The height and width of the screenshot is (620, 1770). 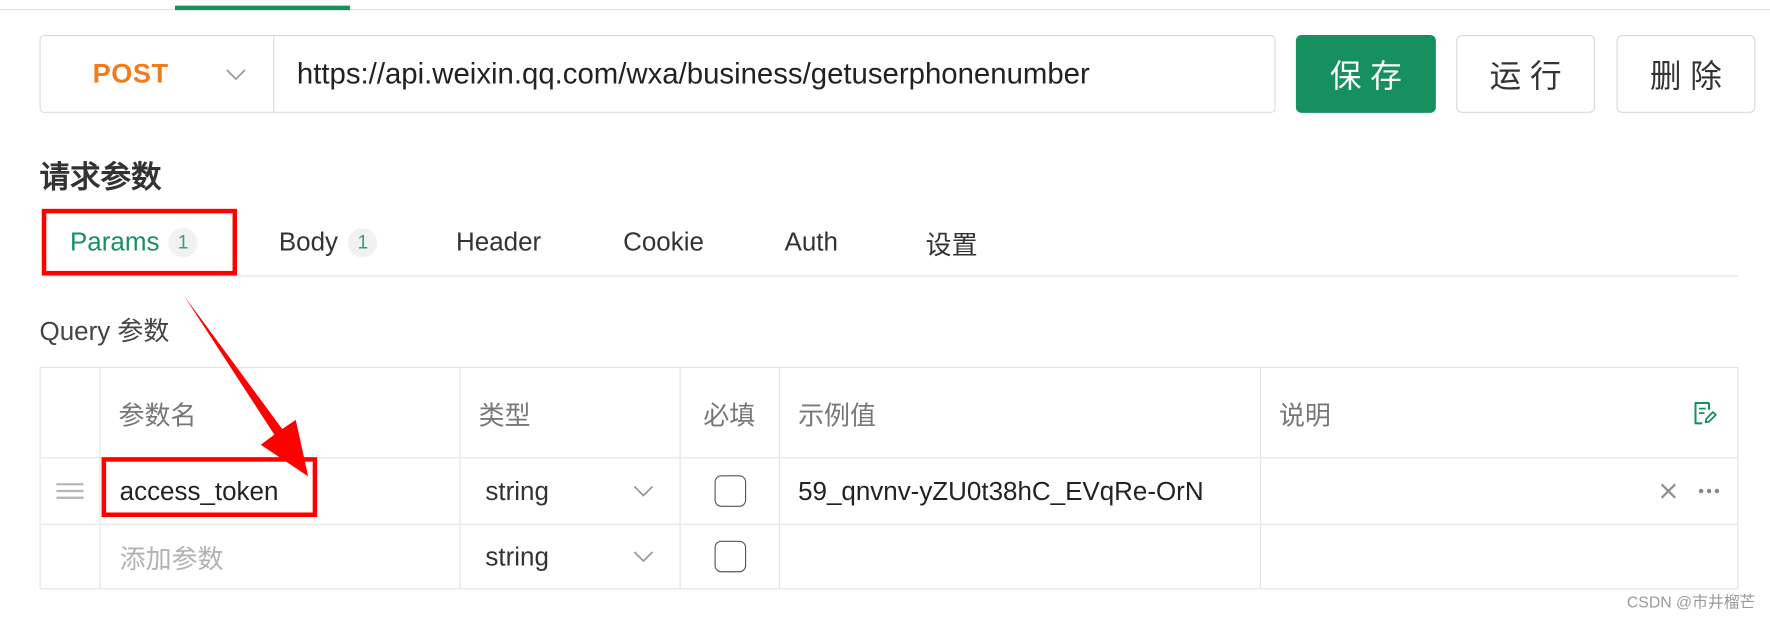 I want to click on save-button: 保 存, so click(x=1365, y=73).